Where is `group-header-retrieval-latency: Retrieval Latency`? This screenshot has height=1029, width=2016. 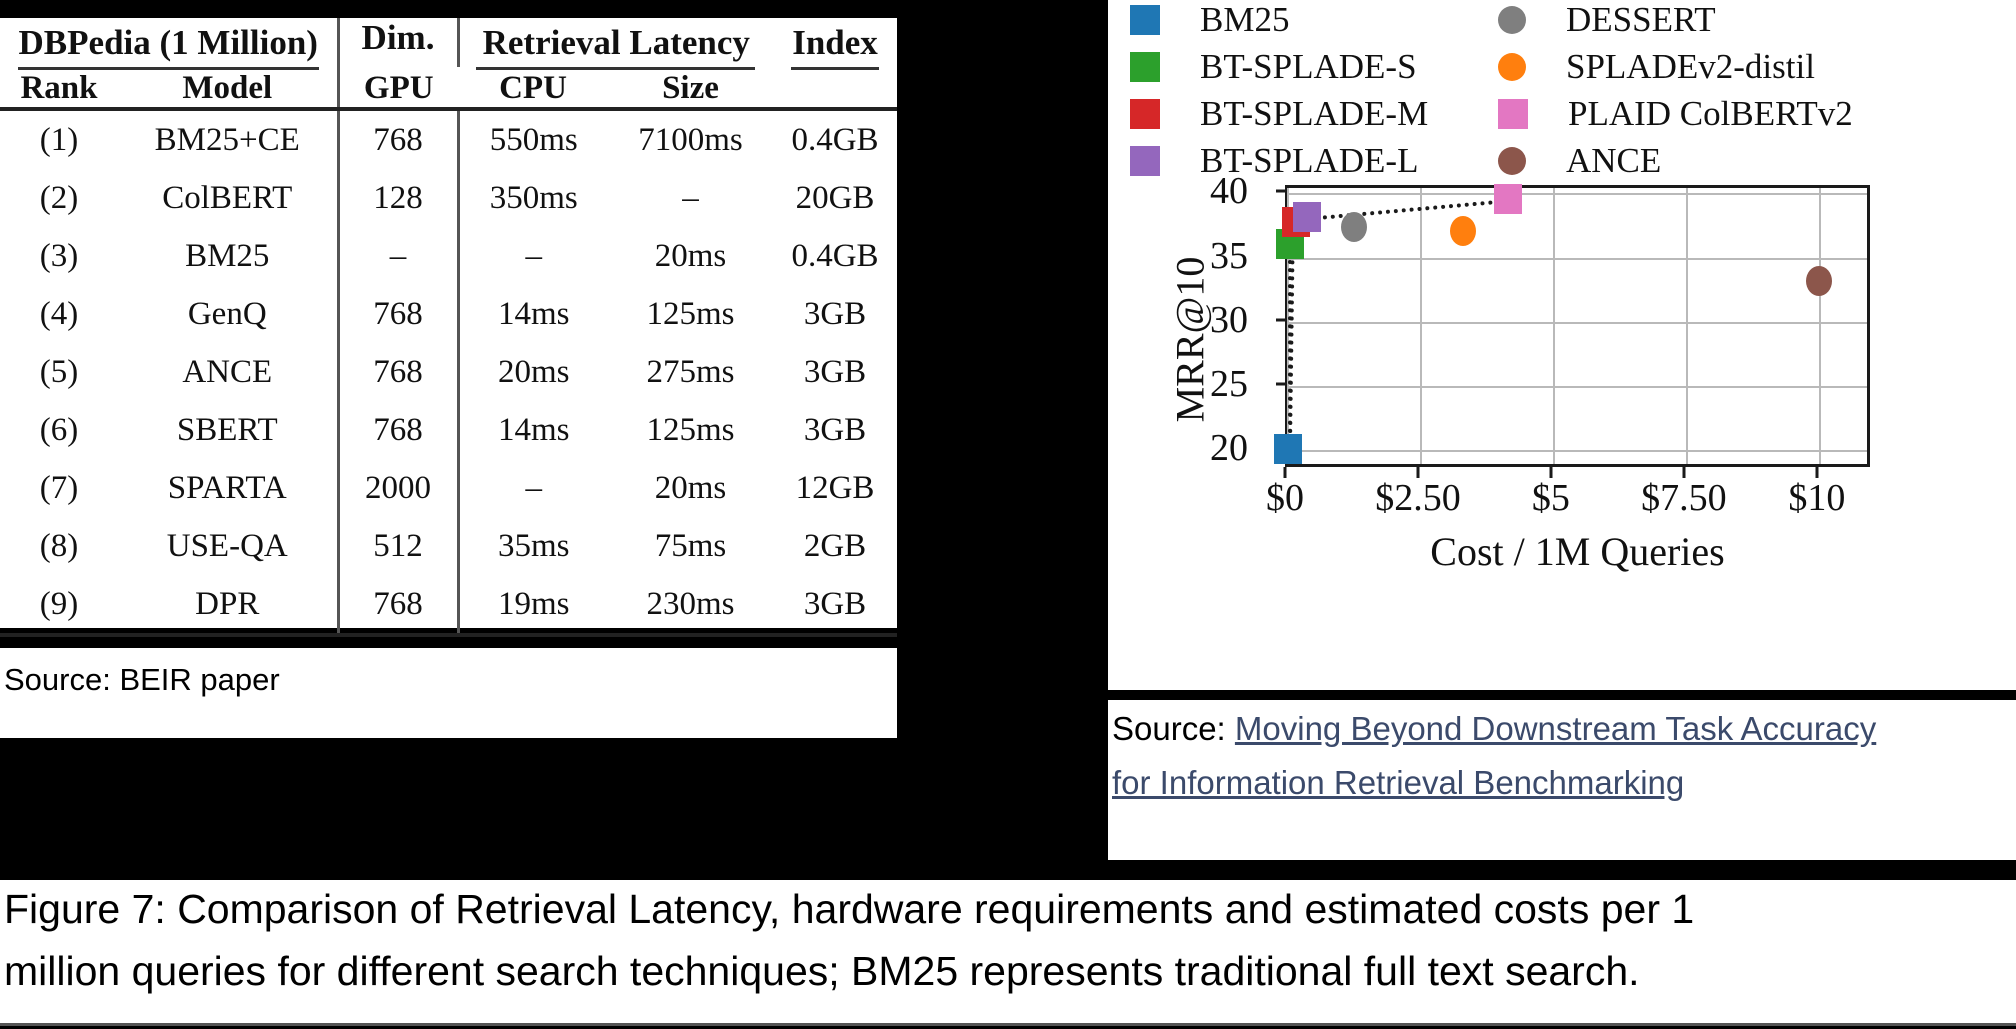 group-header-retrieval-latency: Retrieval Latency is located at coordinates (614, 42).